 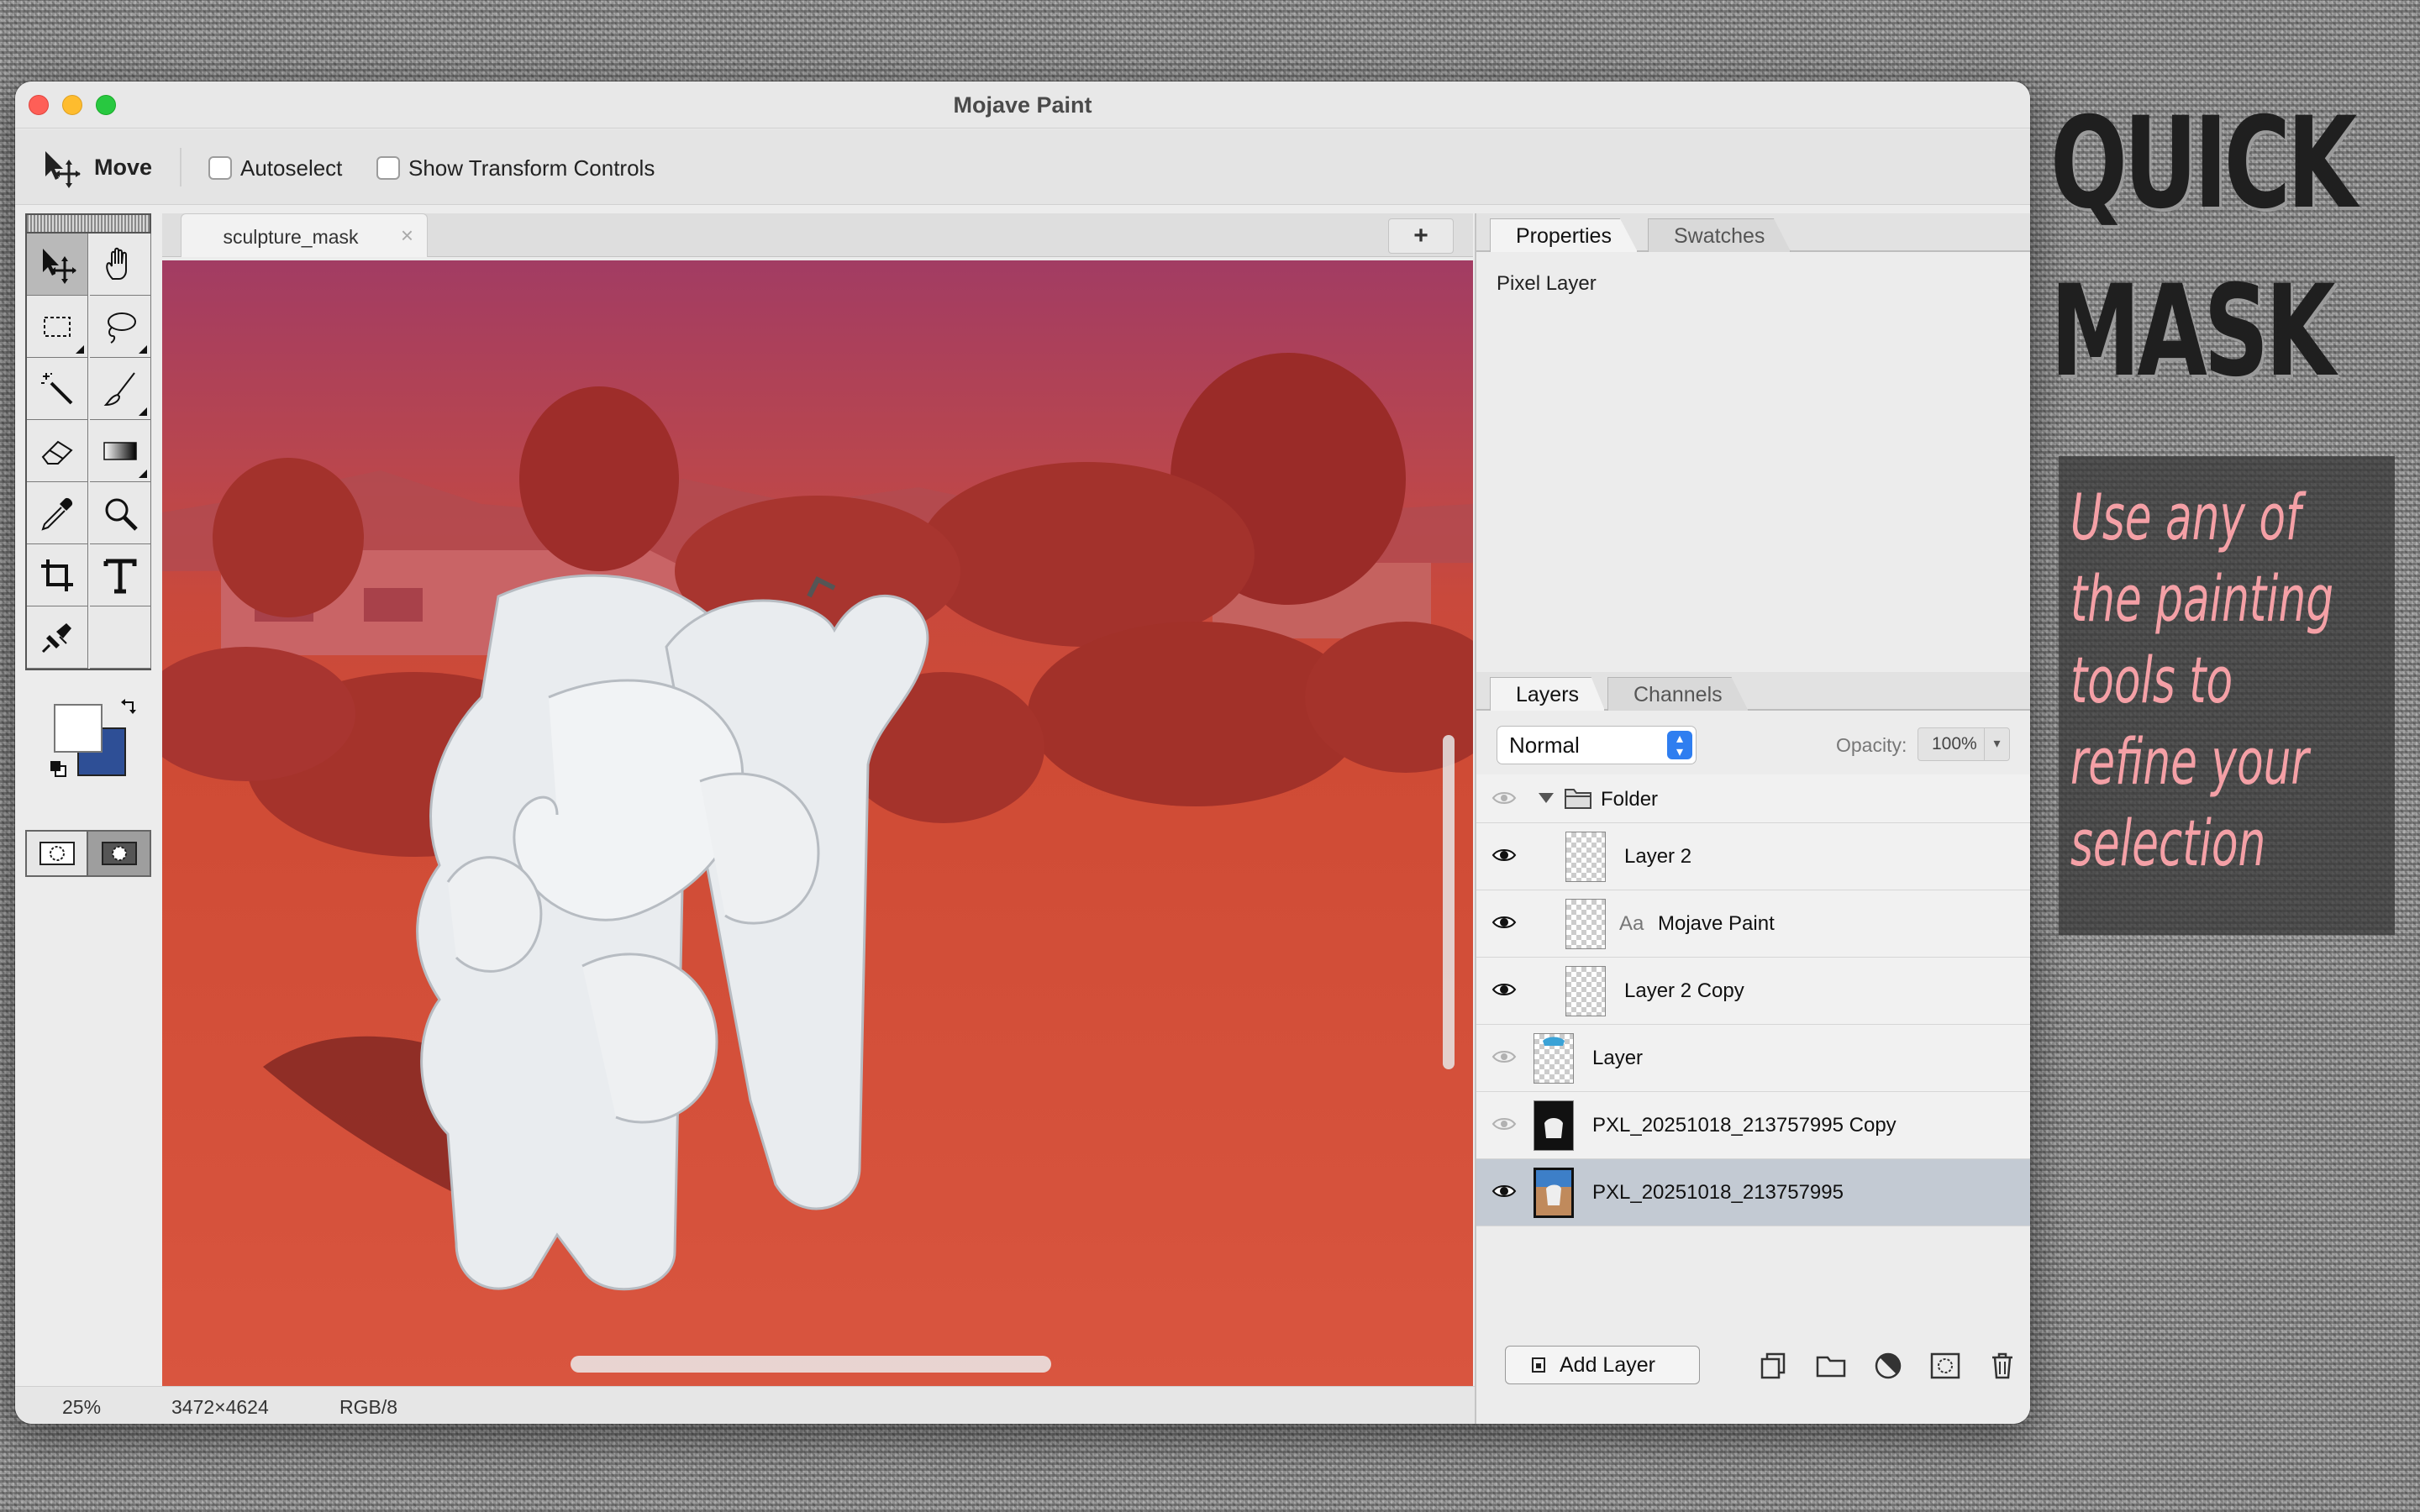 What do you see at coordinates (1888, 1366) in the screenshot?
I see `adjustment-layer-icon` at bounding box center [1888, 1366].